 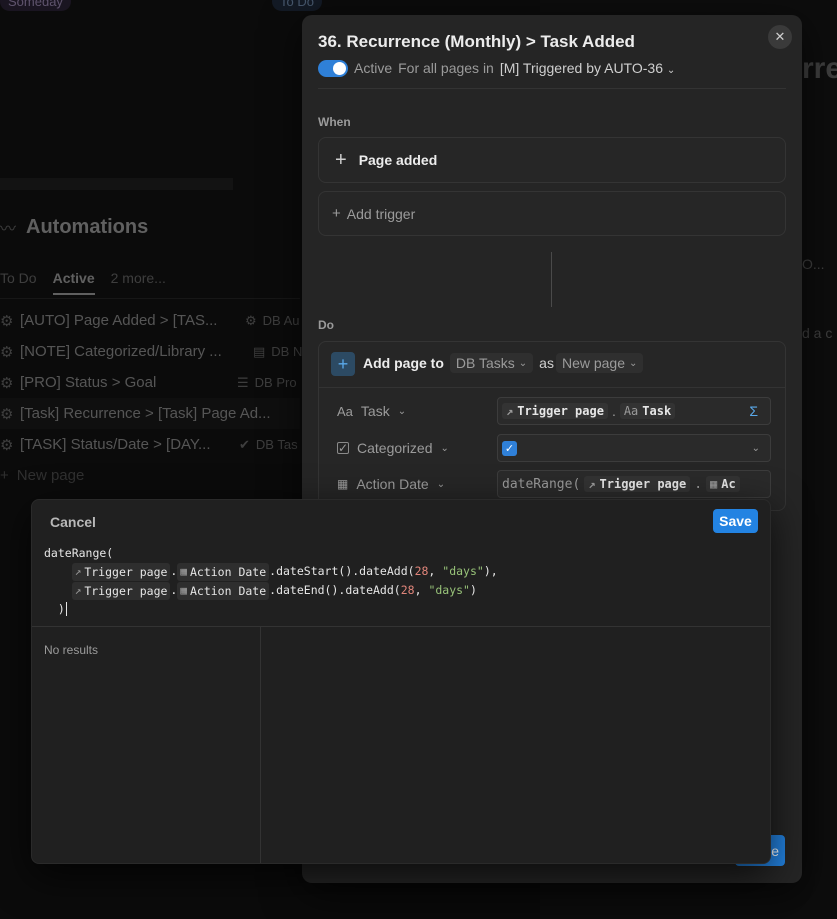 What do you see at coordinates (587, 68) in the screenshot?
I see `scope-dropdown: [M] Triggered by AUTO-36 ⌄` at bounding box center [587, 68].